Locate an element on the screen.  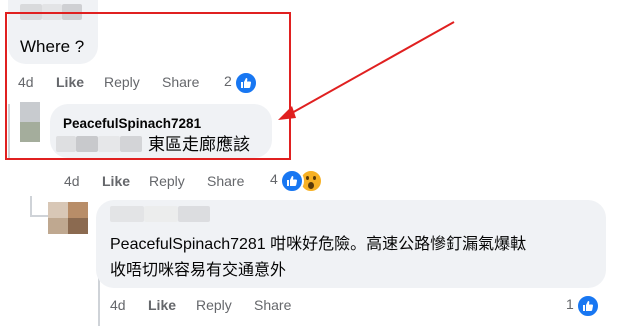
annotation-arrow is located at coordinates (366, 70).